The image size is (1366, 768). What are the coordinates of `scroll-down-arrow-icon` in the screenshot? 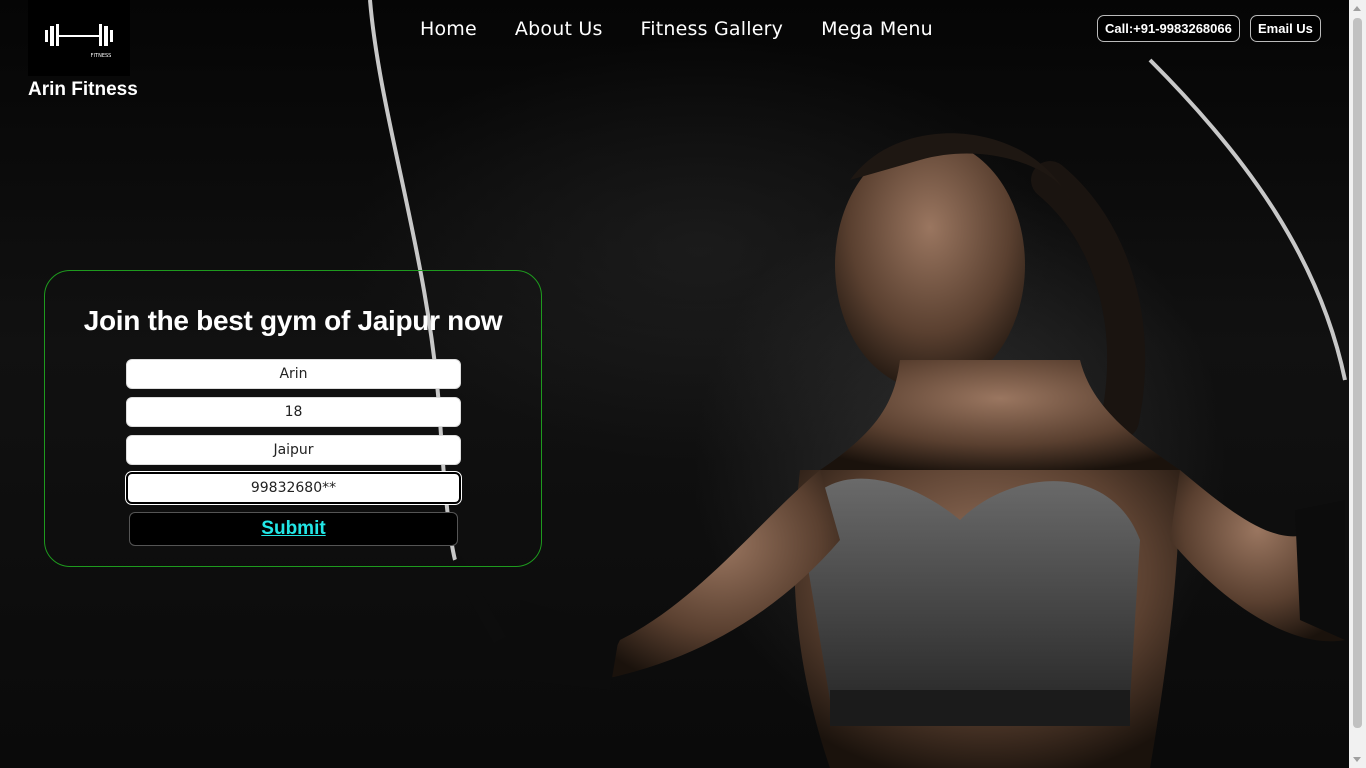 It's located at (1357, 759).